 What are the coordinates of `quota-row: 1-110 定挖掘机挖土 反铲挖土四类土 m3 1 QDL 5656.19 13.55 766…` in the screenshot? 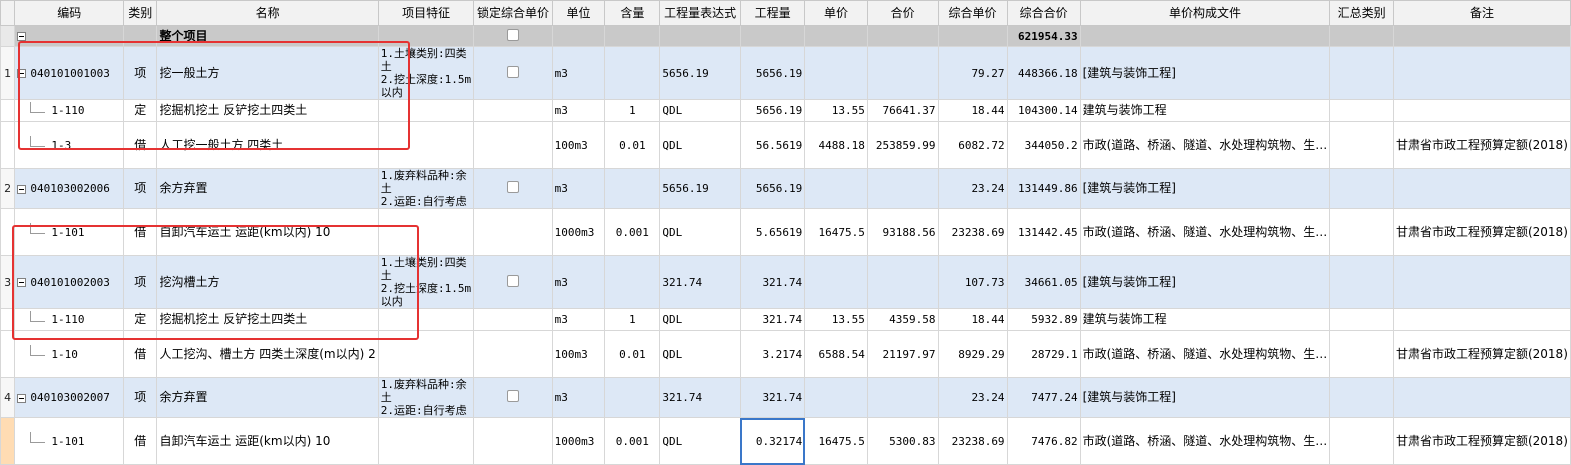 It's located at (785, 110).